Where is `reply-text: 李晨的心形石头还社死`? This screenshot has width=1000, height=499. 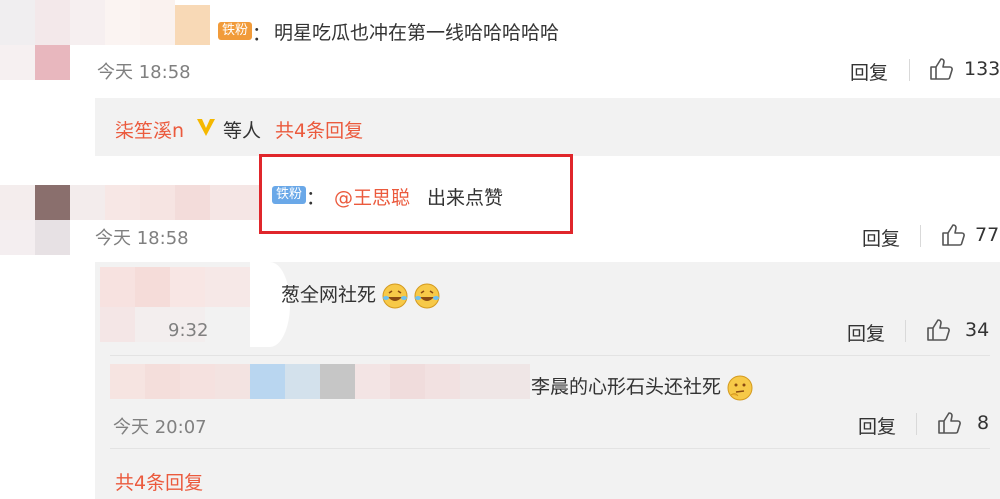 reply-text: 李晨的心形石头还社死 is located at coordinates (642, 386).